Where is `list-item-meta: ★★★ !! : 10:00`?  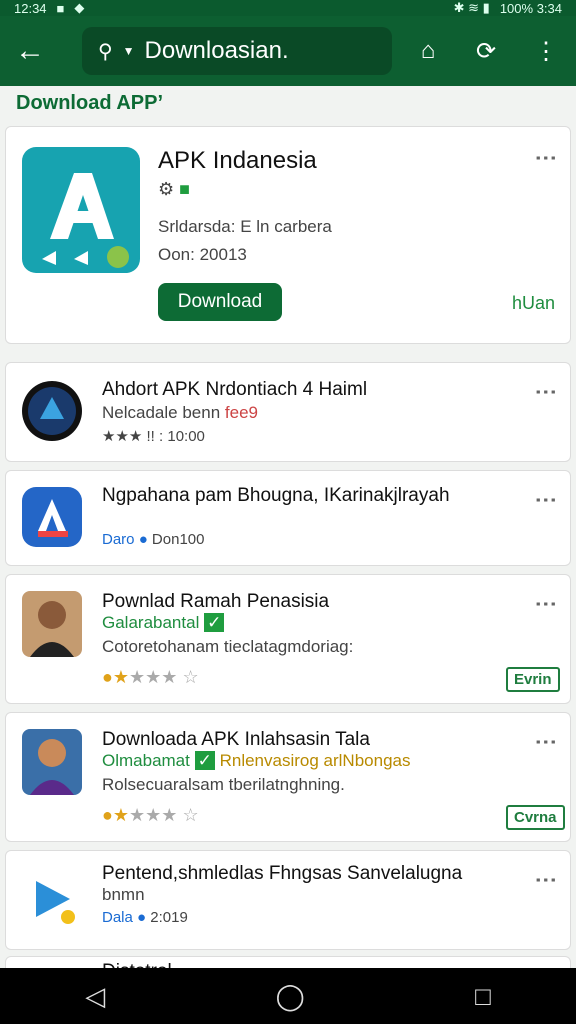 list-item-meta: ★★★ !! : 10:00 is located at coordinates (153, 436).